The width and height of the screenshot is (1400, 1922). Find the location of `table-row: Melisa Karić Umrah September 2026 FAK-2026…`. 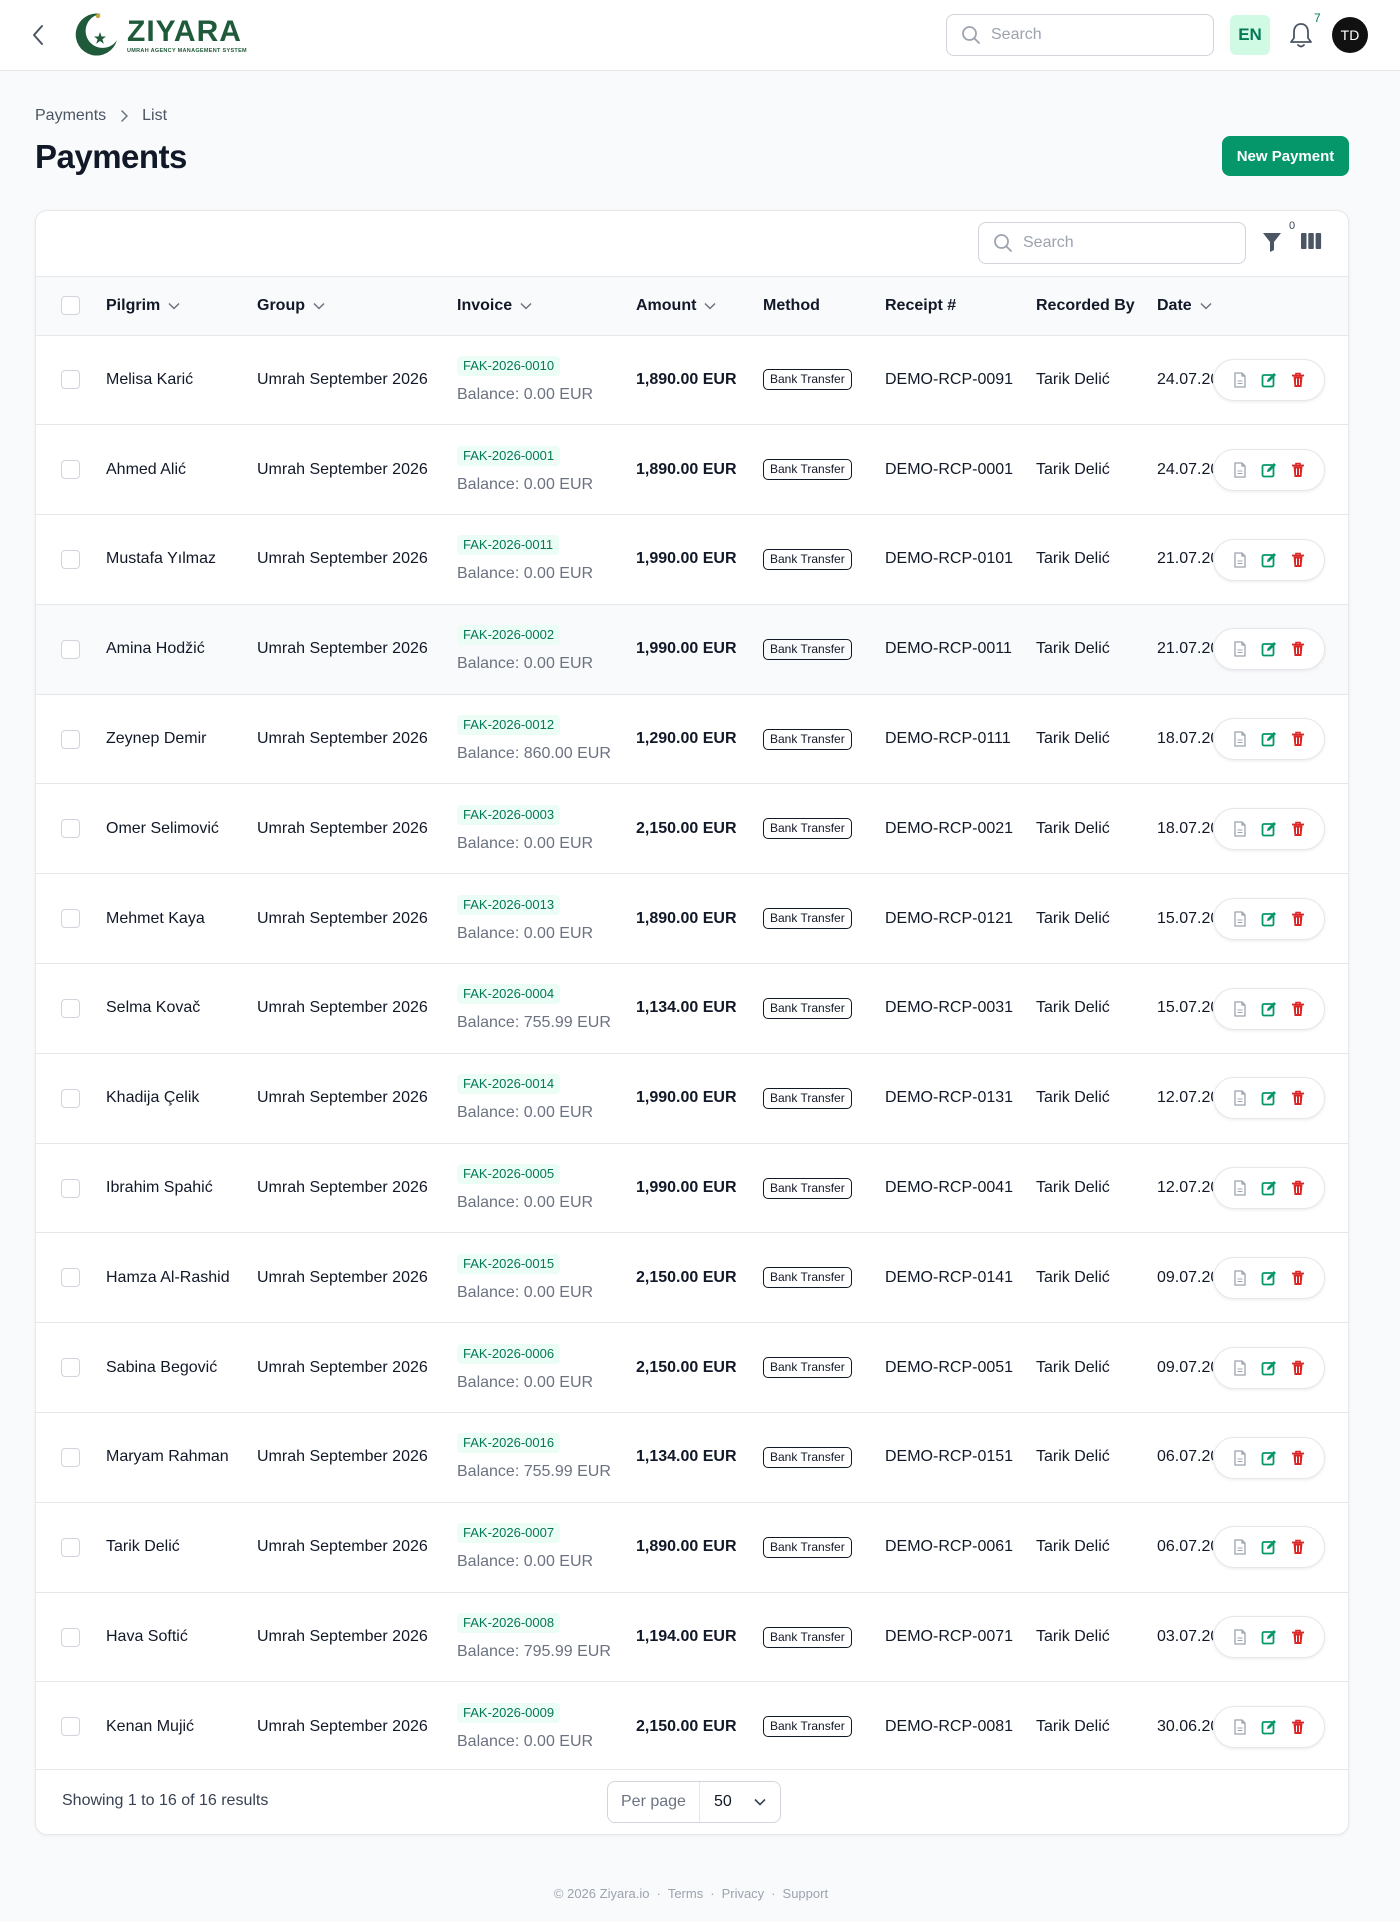

table-row: Melisa Karić Umrah September 2026 FAK-2026… is located at coordinates (692, 380).